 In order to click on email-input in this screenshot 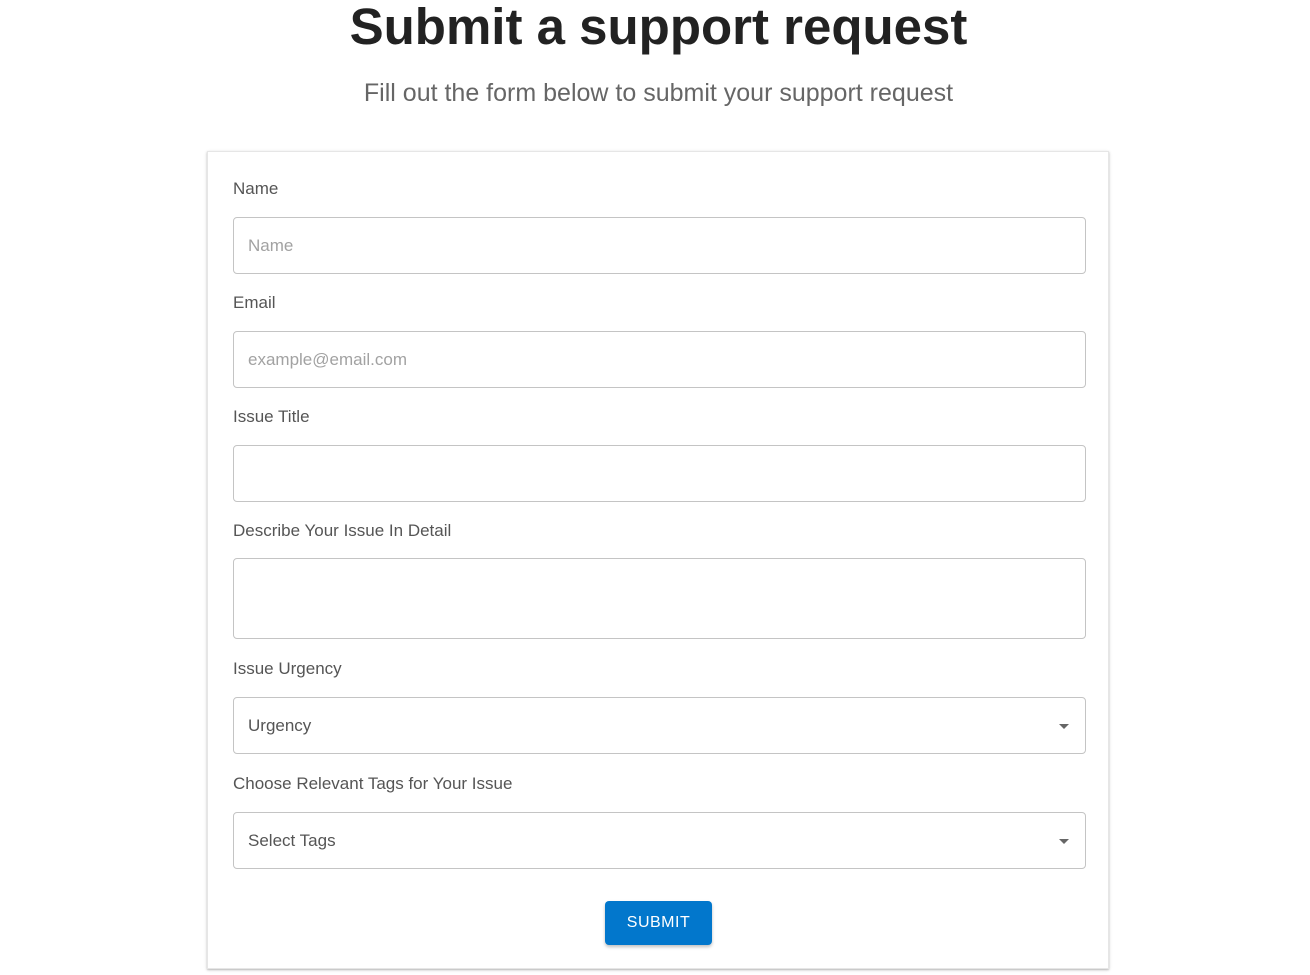, I will do `click(659, 359)`.